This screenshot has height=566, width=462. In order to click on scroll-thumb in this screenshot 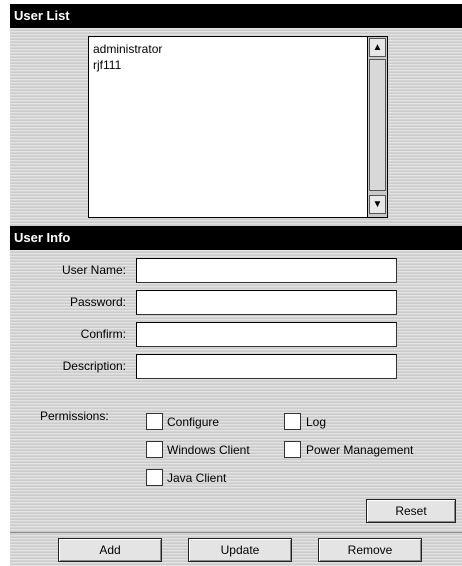, I will do `click(377, 125)`.